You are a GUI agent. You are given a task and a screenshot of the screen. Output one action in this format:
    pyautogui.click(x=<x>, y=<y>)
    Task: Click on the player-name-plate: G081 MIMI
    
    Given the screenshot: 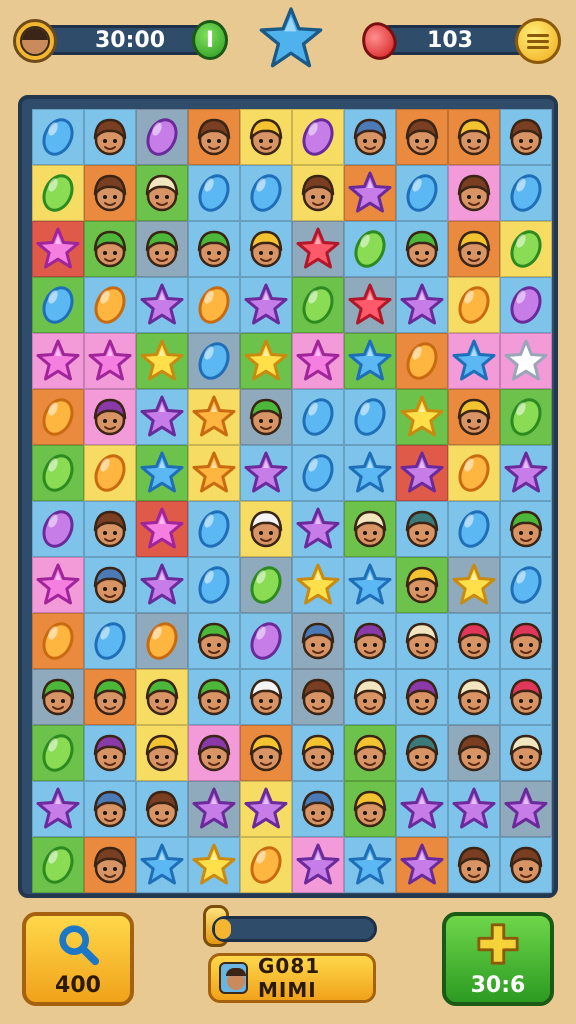 What is the action you would take?
    pyautogui.click(x=292, y=978)
    